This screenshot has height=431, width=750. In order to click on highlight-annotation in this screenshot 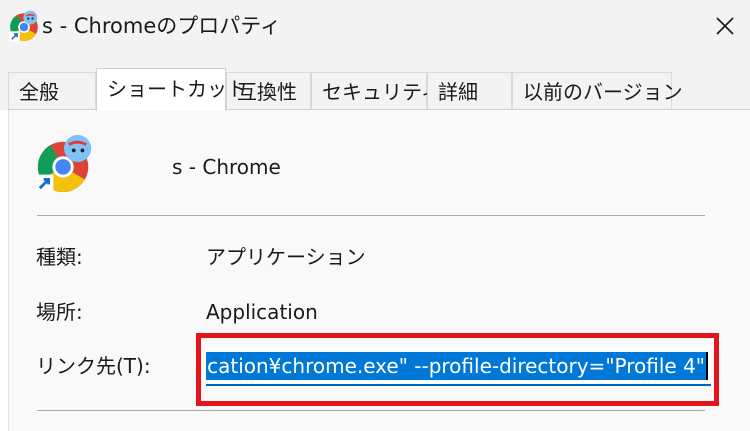, I will do `click(457, 369)`.